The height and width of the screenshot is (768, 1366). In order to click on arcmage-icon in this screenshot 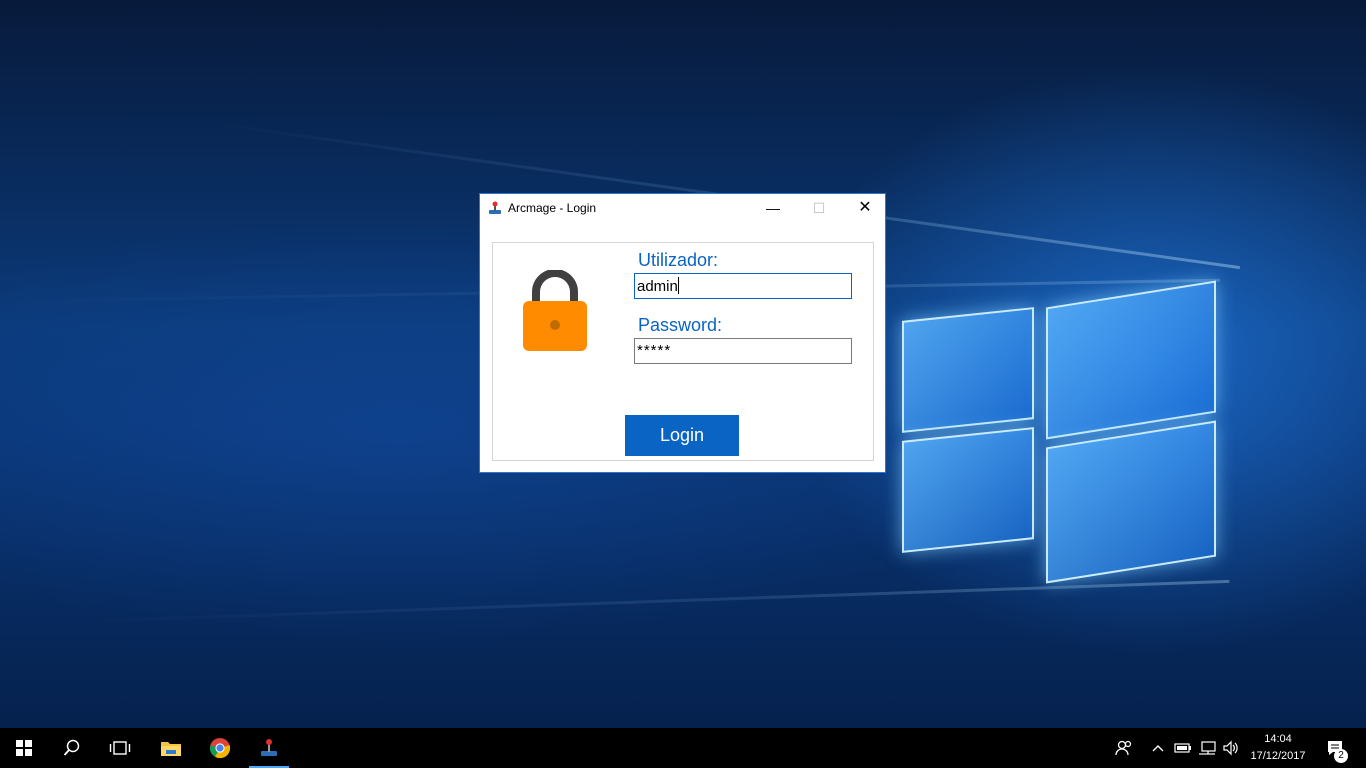, I will do `click(269, 747)`.